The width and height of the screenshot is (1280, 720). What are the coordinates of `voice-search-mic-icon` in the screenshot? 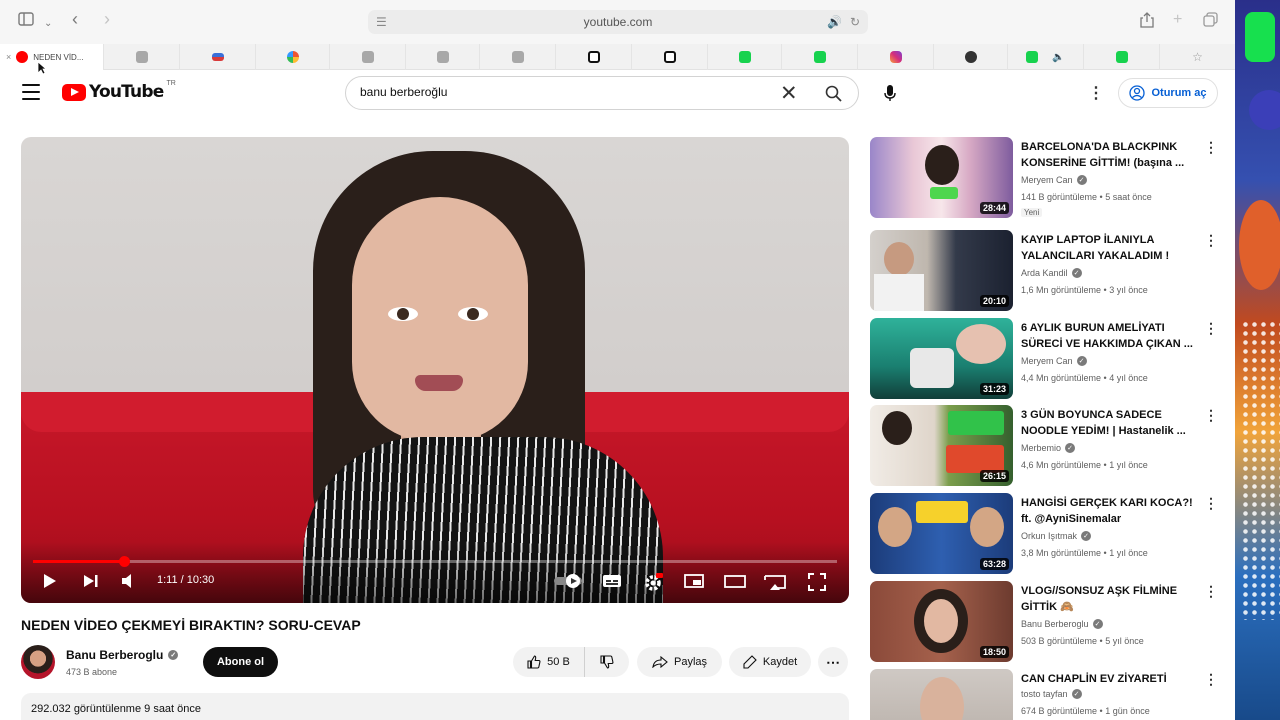 It's located at (890, 93).